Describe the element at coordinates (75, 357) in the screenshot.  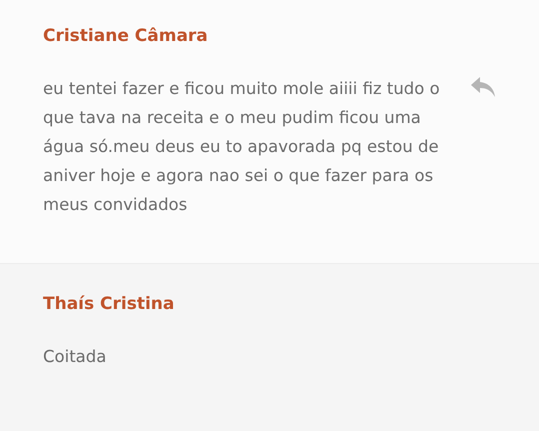
I see `comment-text: Coitada` at that location.